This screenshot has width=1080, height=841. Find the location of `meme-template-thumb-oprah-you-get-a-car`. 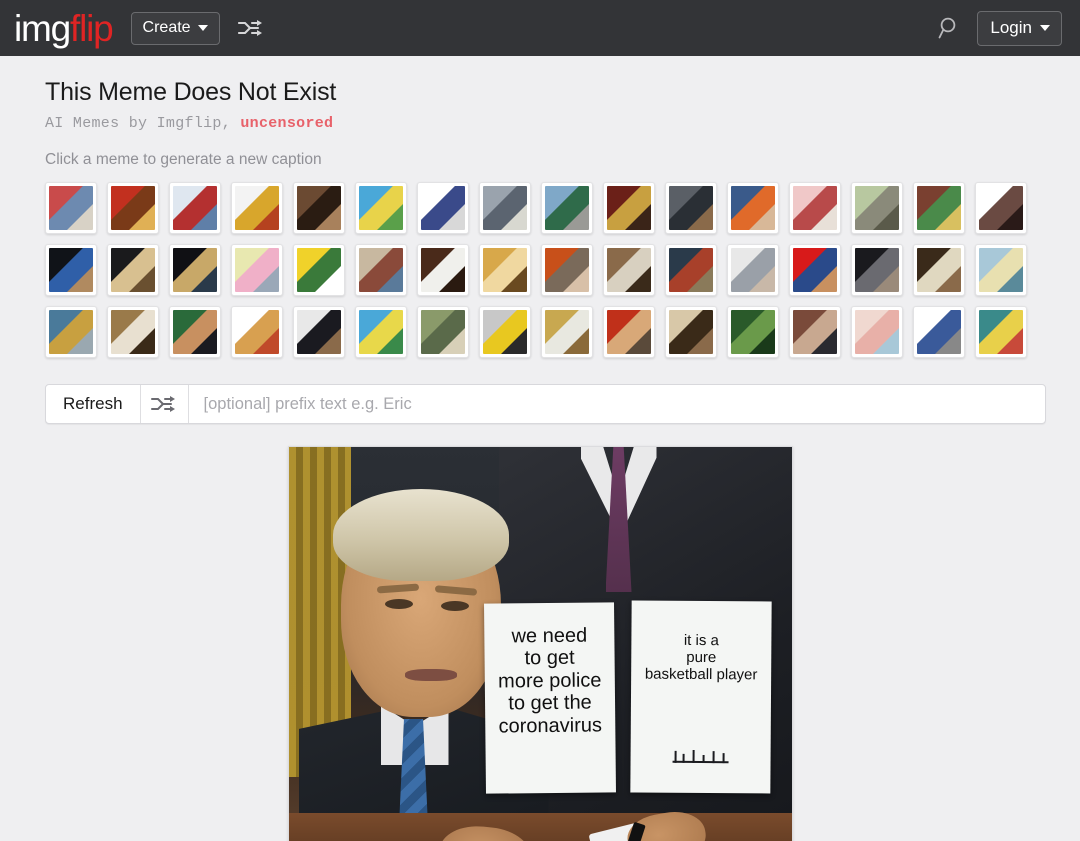

meme-template-thumb-oprah-you-get-a-car is located at coordinates (815, 270).